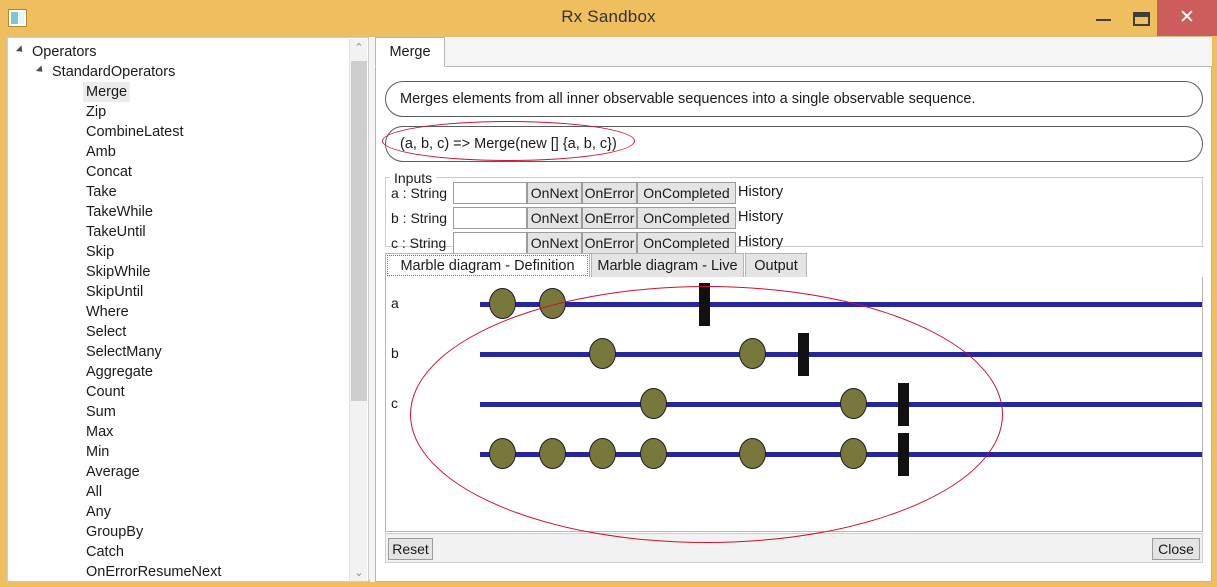 This screenshot has width=1217, height=587. Describe the element at coordinates (53, 52) in the screenshot. I see `tree-item-operators: Operators` at that location.